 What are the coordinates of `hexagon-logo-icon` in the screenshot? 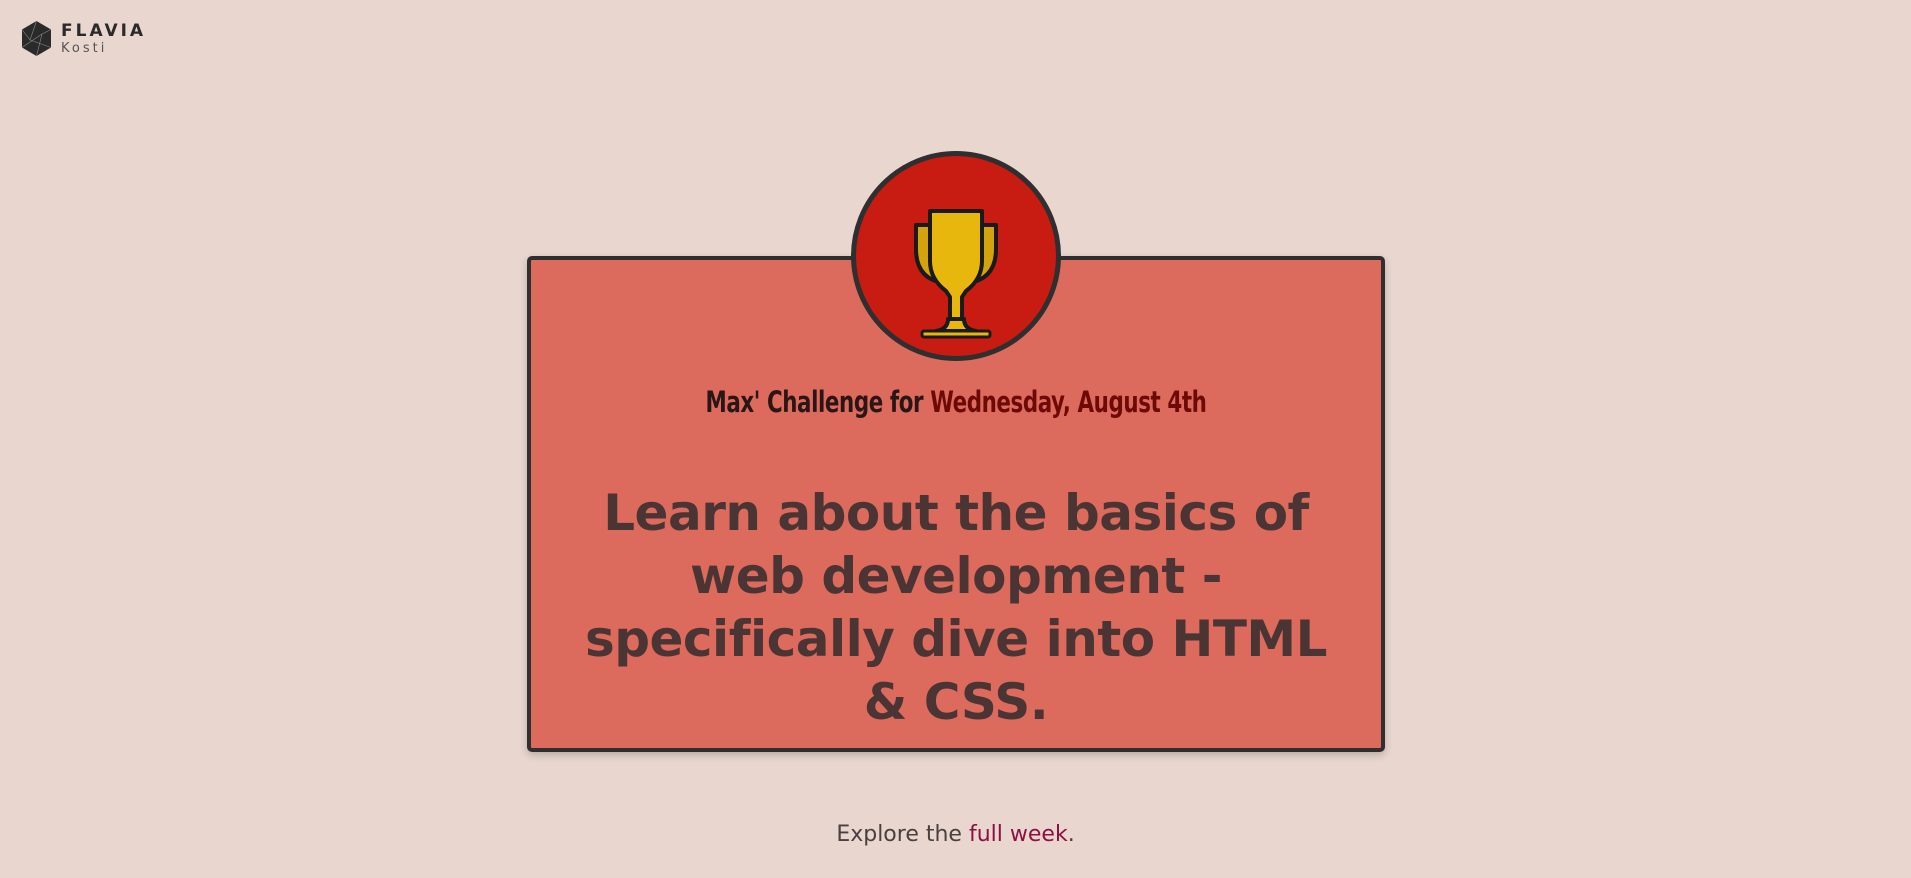 It's located at (36, 38).